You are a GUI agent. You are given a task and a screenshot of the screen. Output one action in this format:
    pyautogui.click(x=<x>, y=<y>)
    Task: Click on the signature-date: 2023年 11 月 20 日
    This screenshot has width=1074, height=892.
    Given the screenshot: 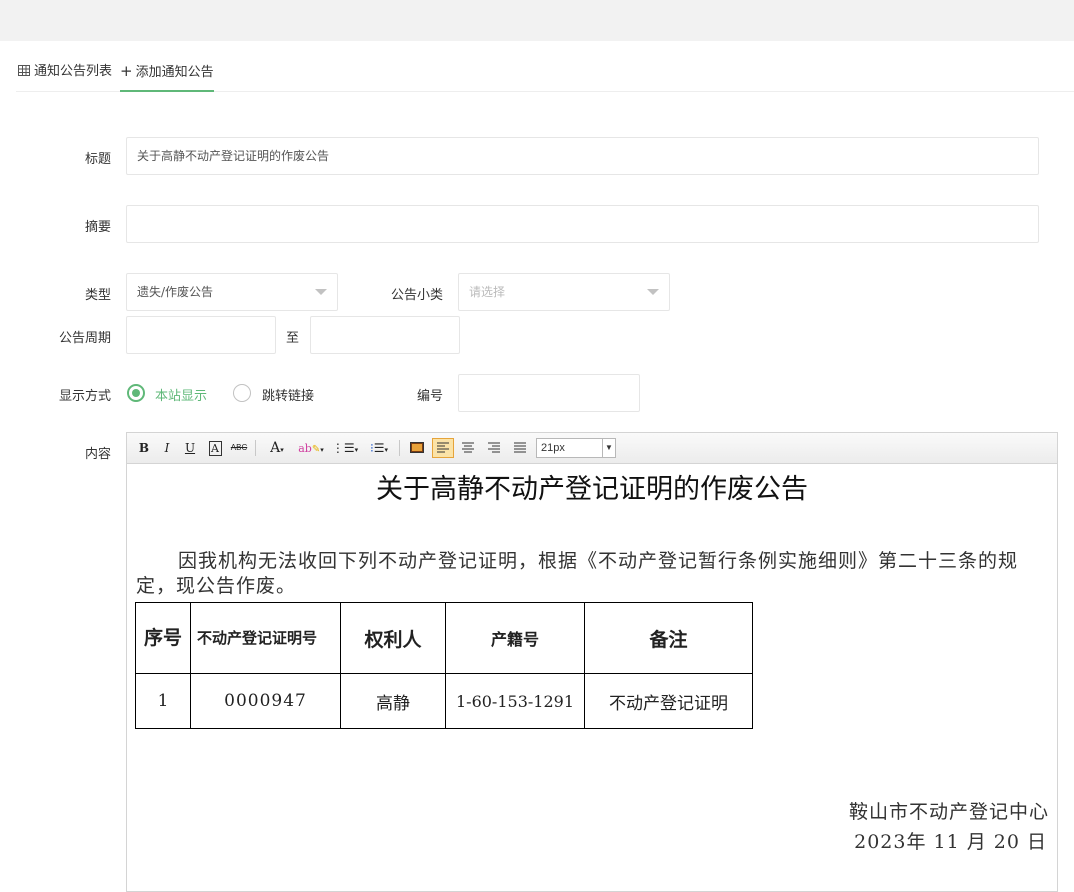 What is the action you would take?
    pyautogui.click(x=950, y=842)
    